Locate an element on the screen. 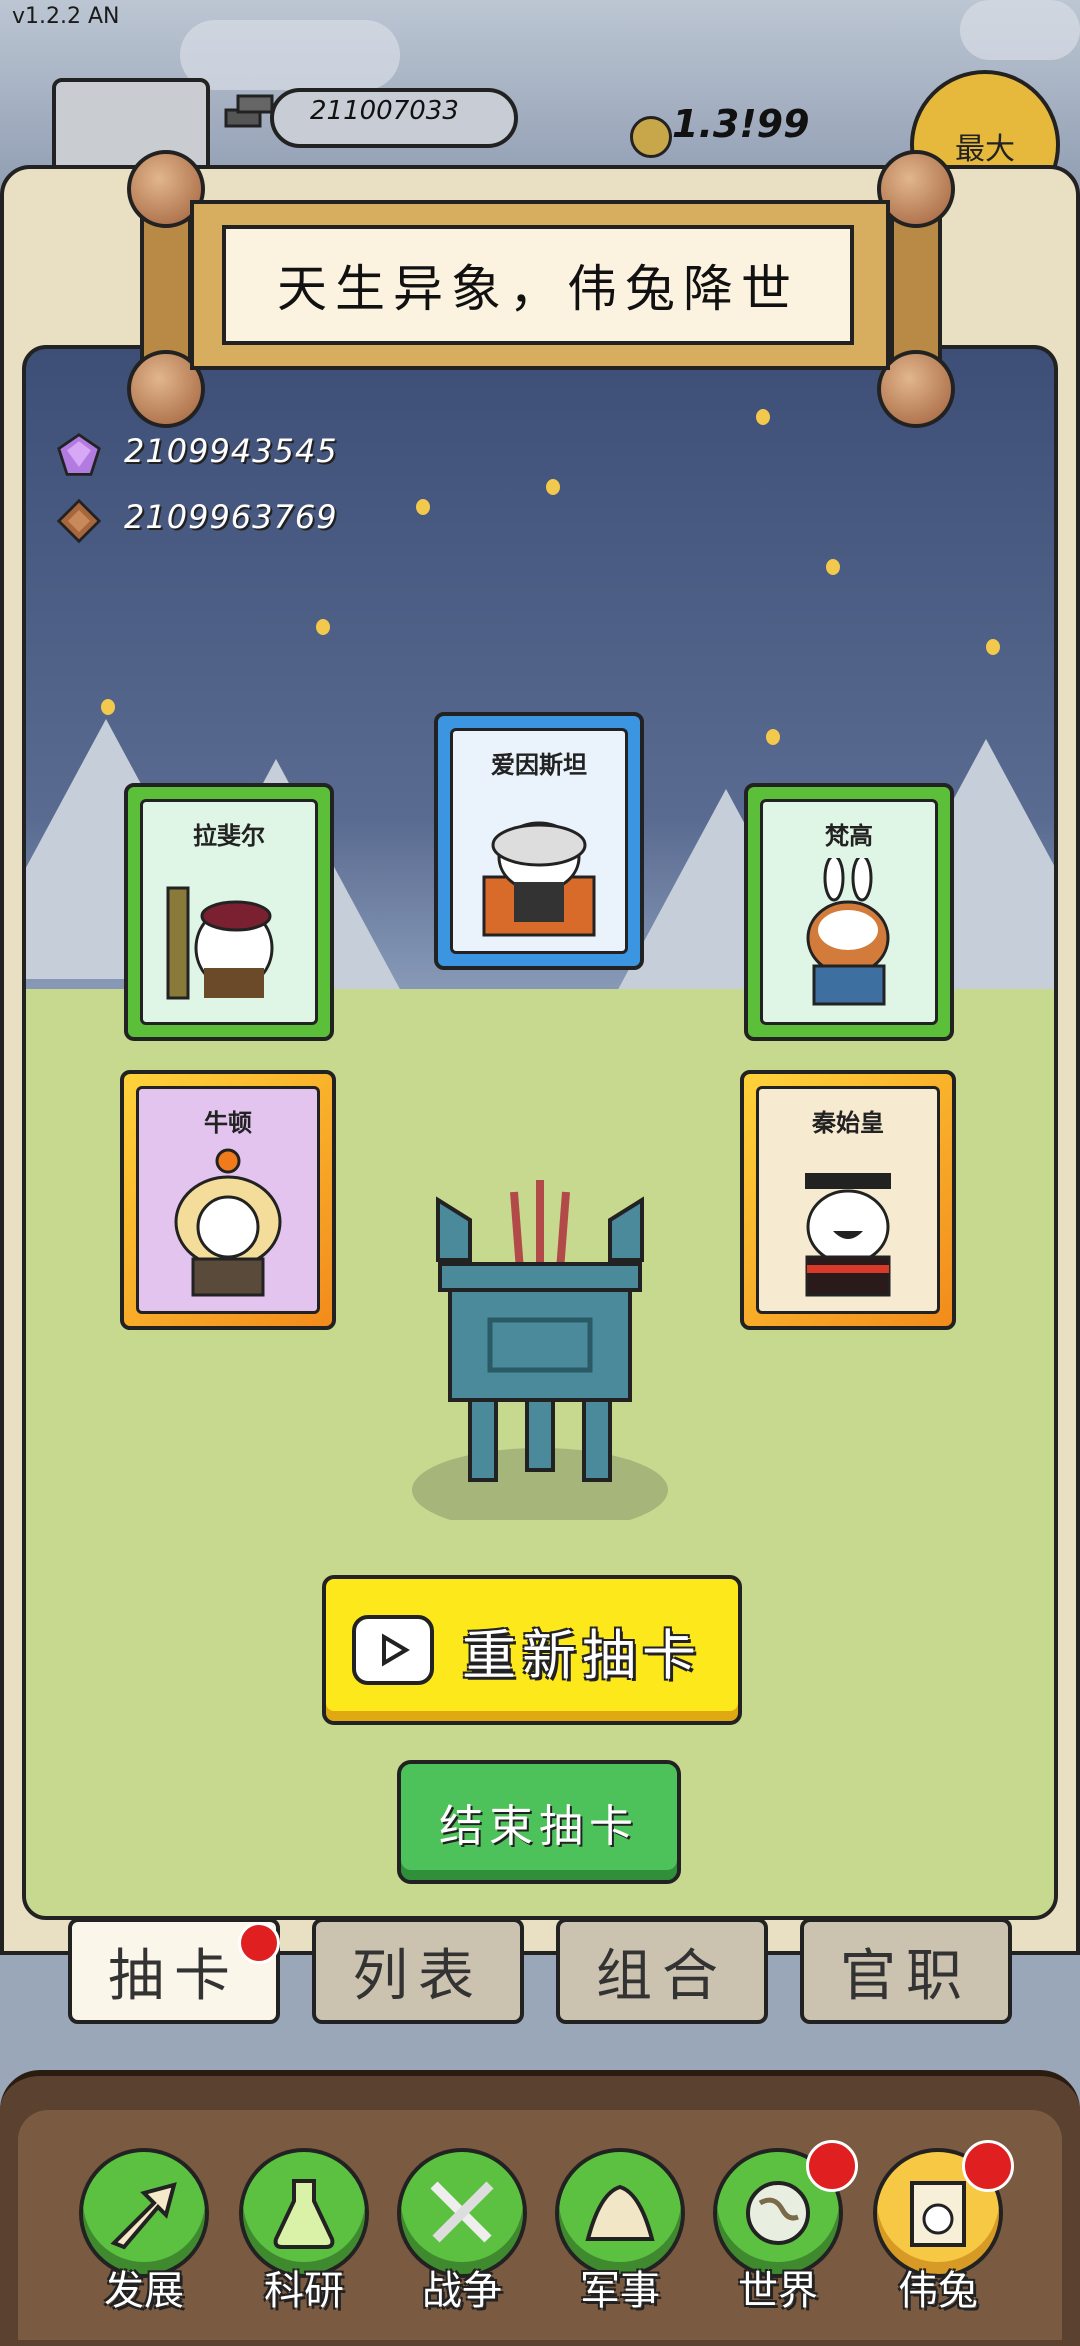  newton-bunny-icon is located at coordinates (228, 1222).